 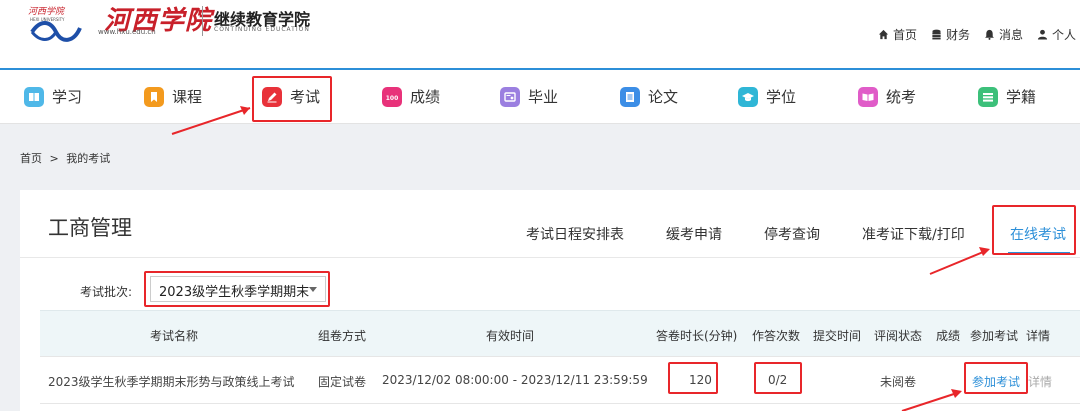 I want to click on nav-item-courses-label: 课程, so click(x=187, y=97).